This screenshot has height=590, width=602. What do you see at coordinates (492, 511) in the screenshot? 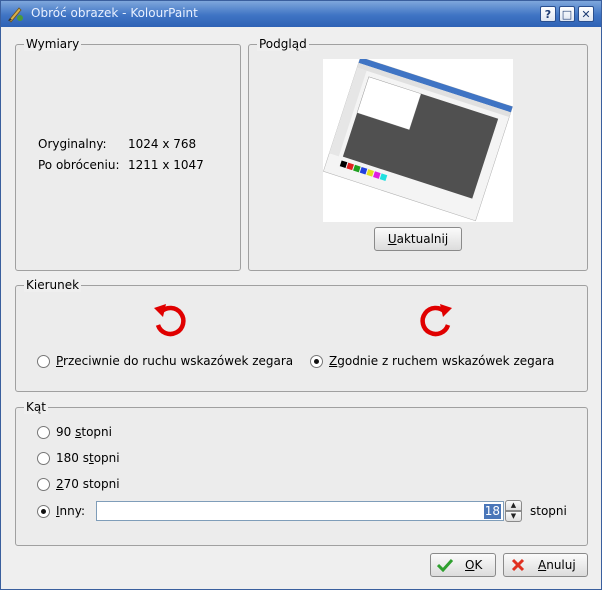
I see `angle-other-value: 18` at bounding box center [492, 511].